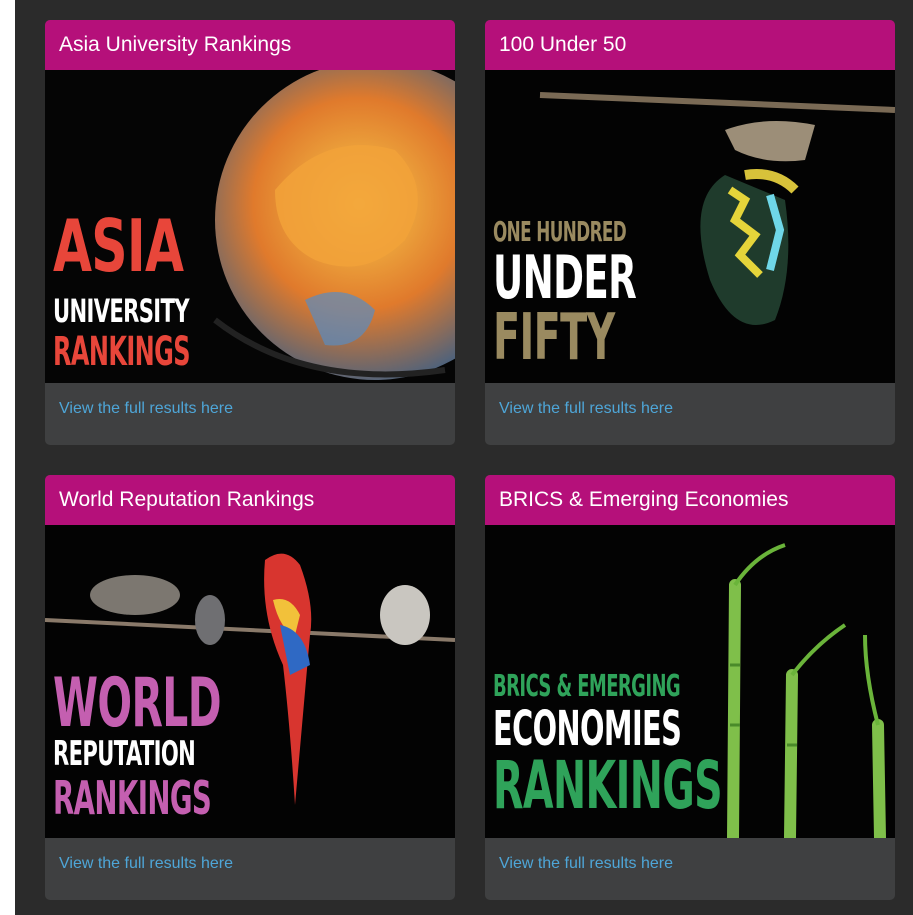  What do you see at coordinates (118, 246) in the screenshot?
I see `art-line-1: ASIA` at bounding box center [118, 246].